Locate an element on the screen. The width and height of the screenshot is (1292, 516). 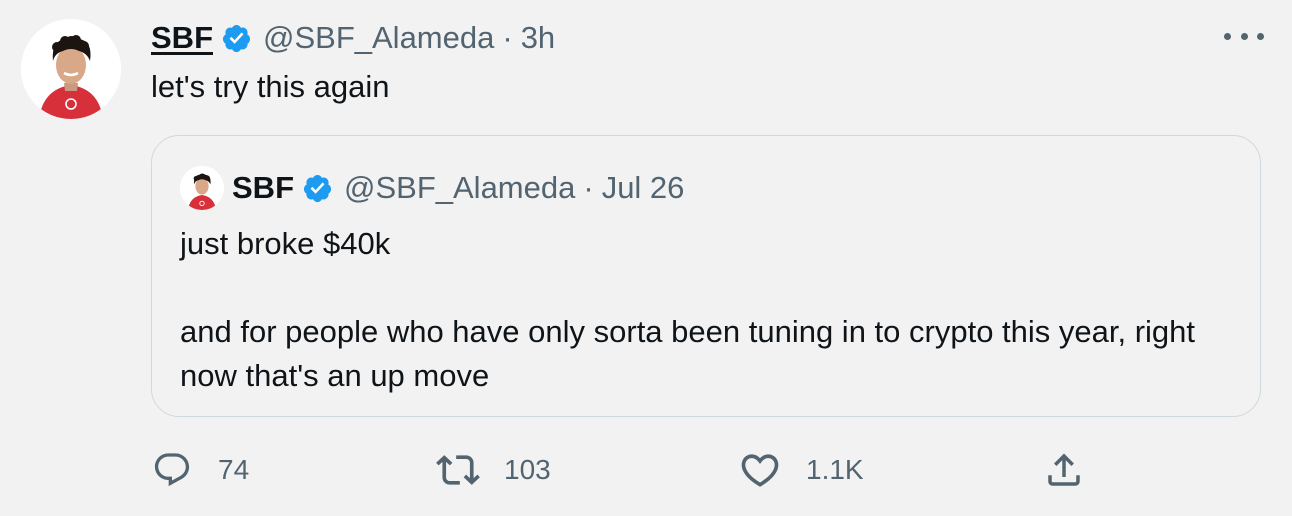
reply-icon is located at coordinates (172, 470).